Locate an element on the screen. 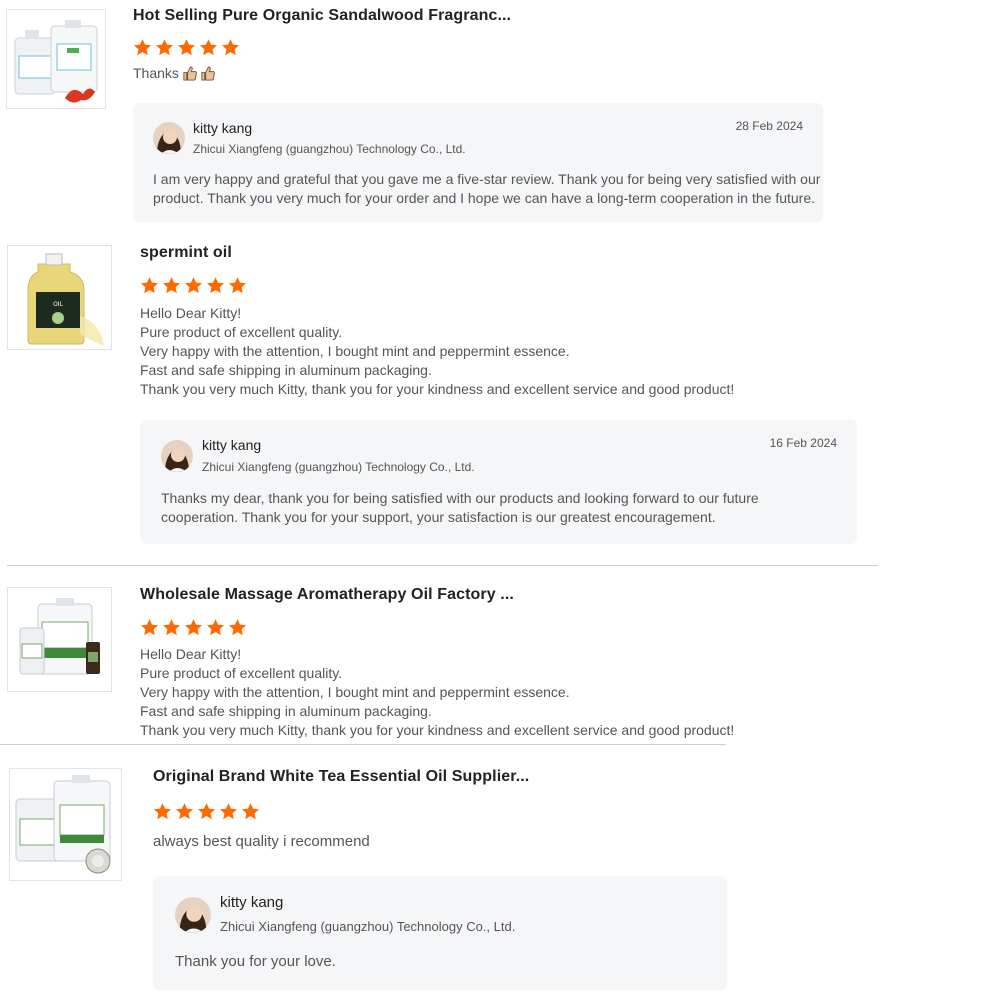  review-comment: Thanks is located at coordinates (174, 75).